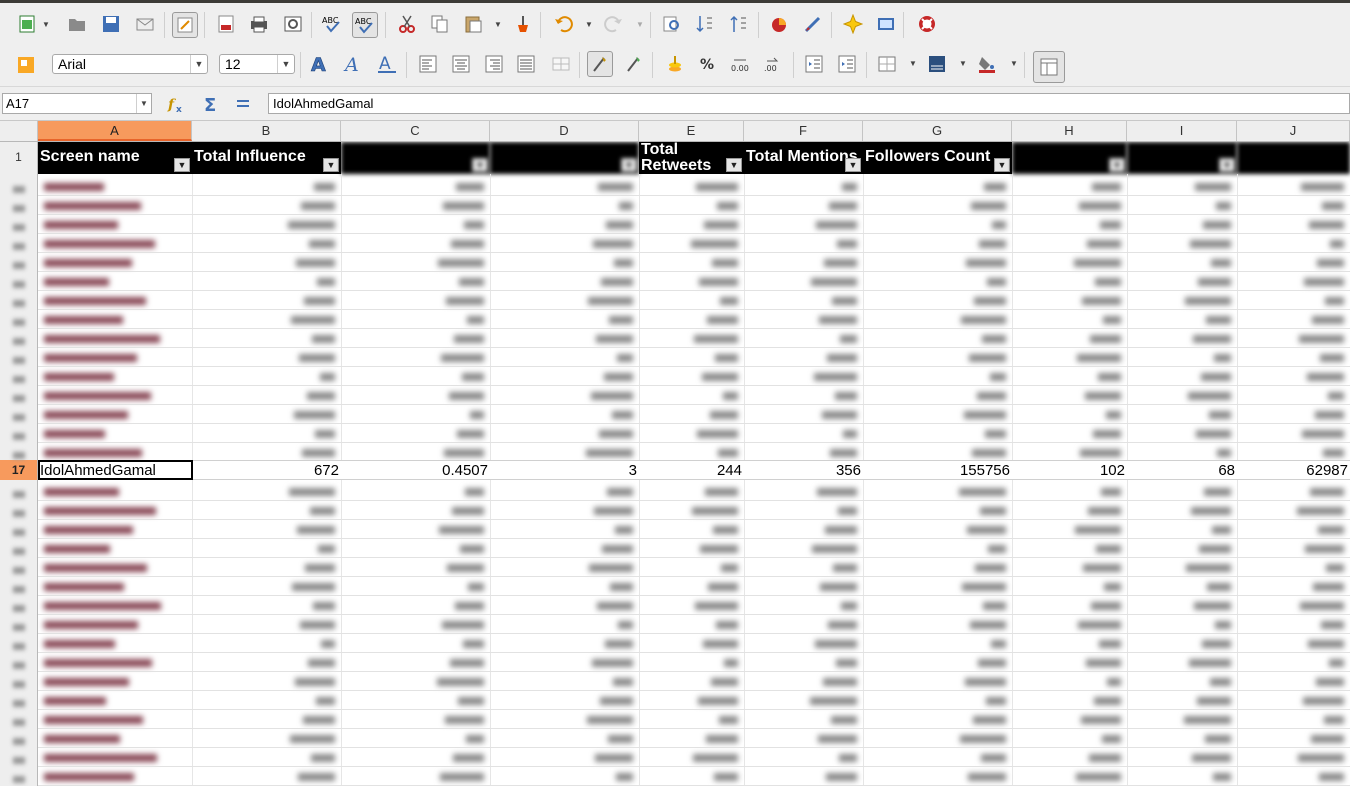  Describe the element at coordinates (809, 103) in the screenshot. I see `formula-input: IdolAhmedGamal` at that location.